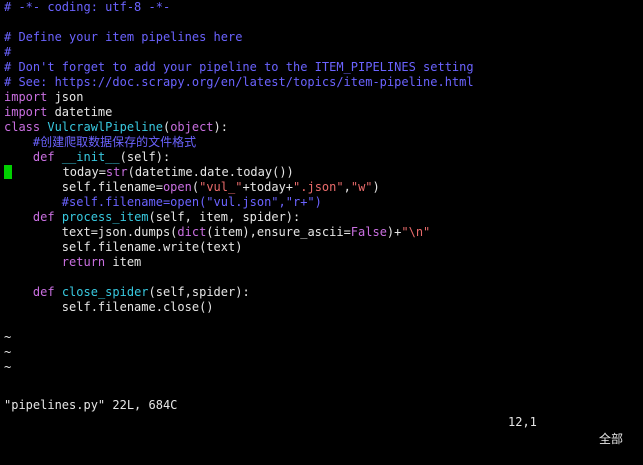  Describe the element at coordinates (109, 307) in the screenshot. I see `code-token: self.filename.close()` at that location.